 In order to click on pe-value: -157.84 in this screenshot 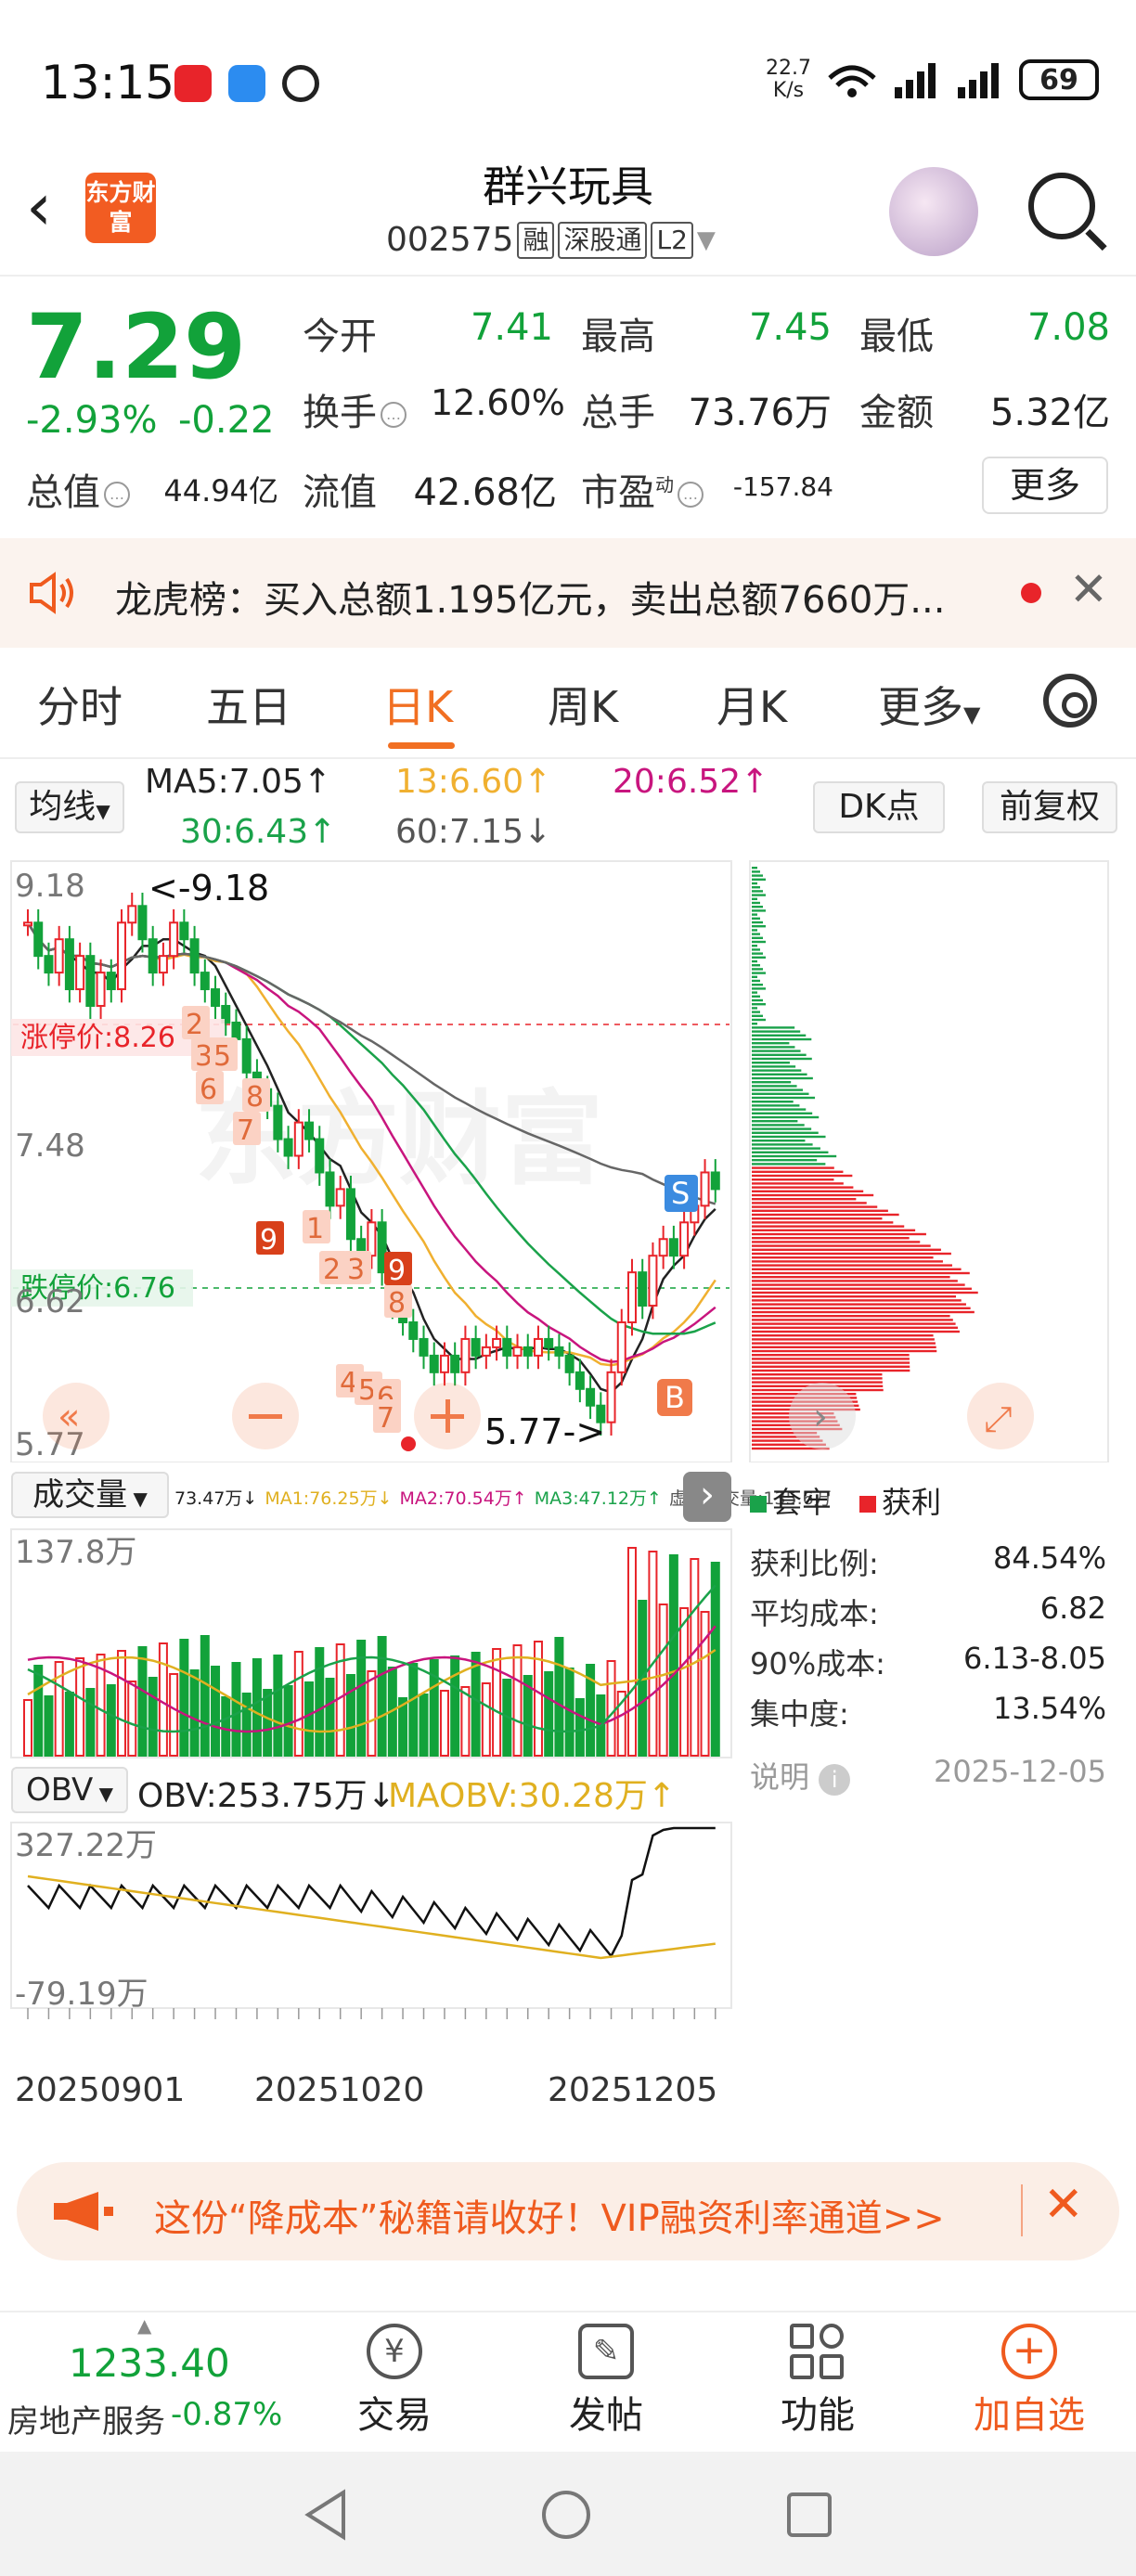, I will do `click(782, 487)`.